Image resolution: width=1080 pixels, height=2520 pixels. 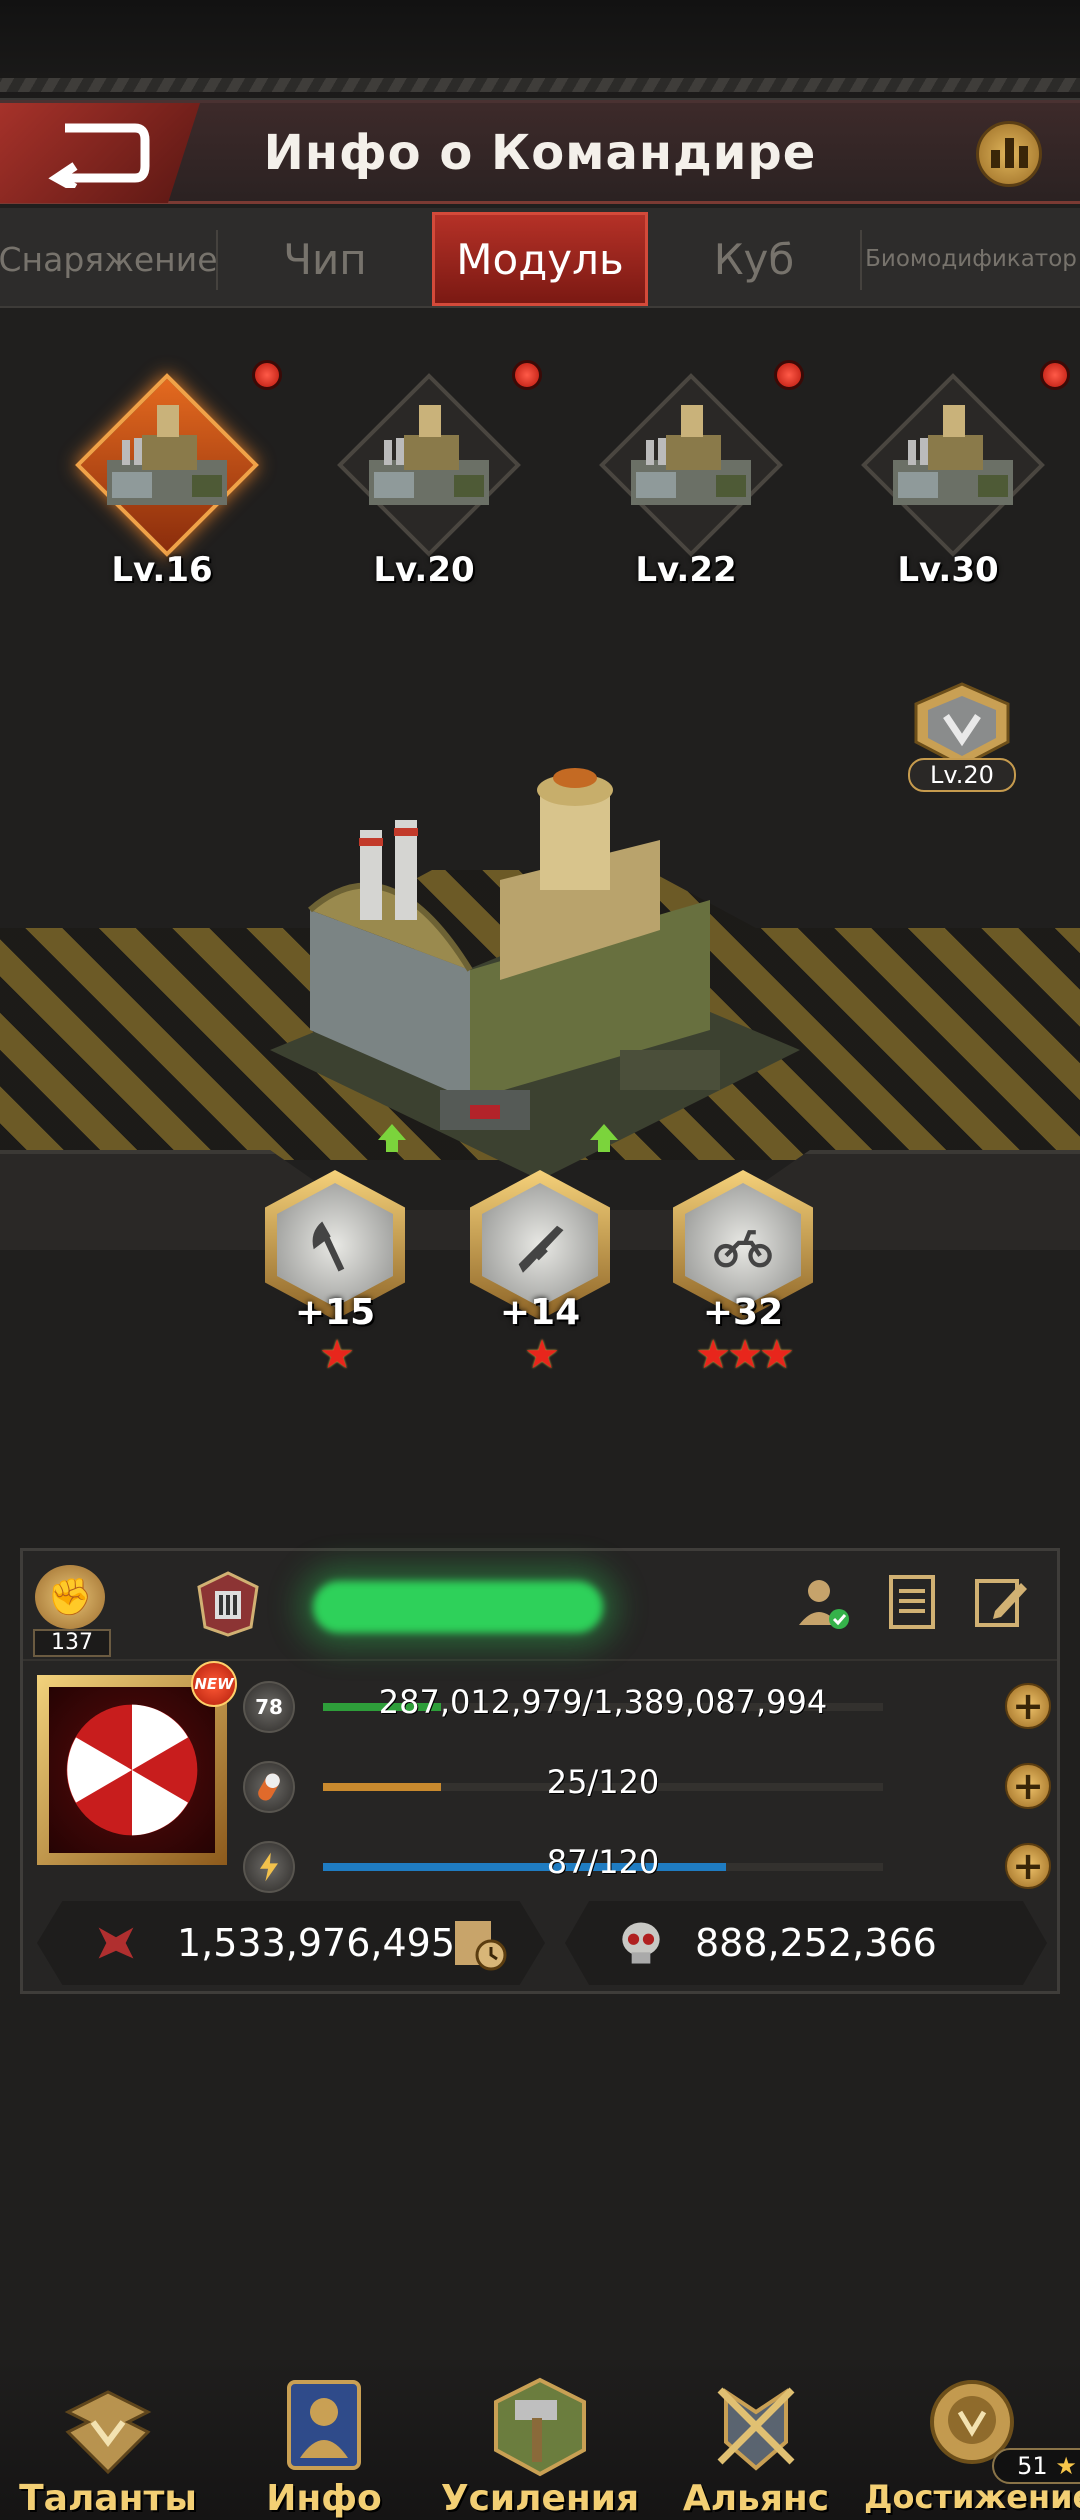 I want to click on fist-icon: ✊, so click(x=70, y=1597).